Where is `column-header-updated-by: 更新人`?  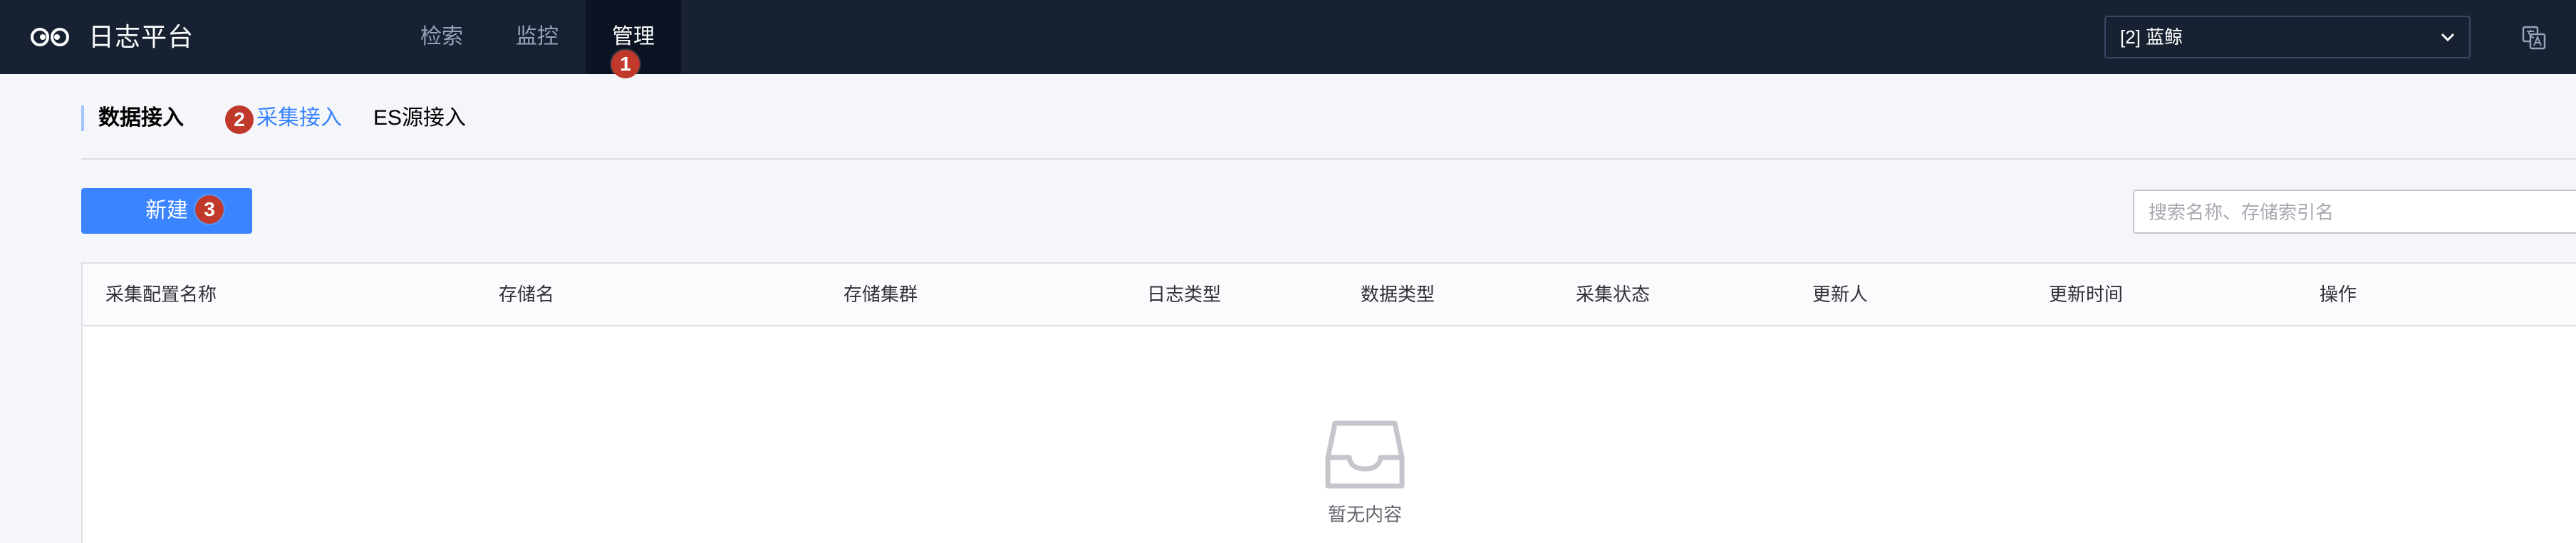 column-header-updated-by: 更新人 is located at coordinates (1840, 294).